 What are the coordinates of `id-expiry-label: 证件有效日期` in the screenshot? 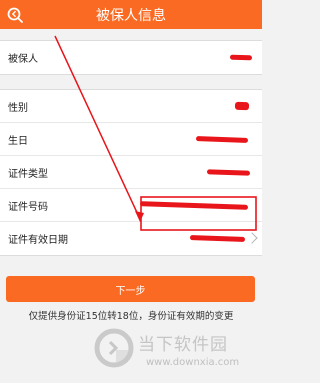 It's located at (38, 240).